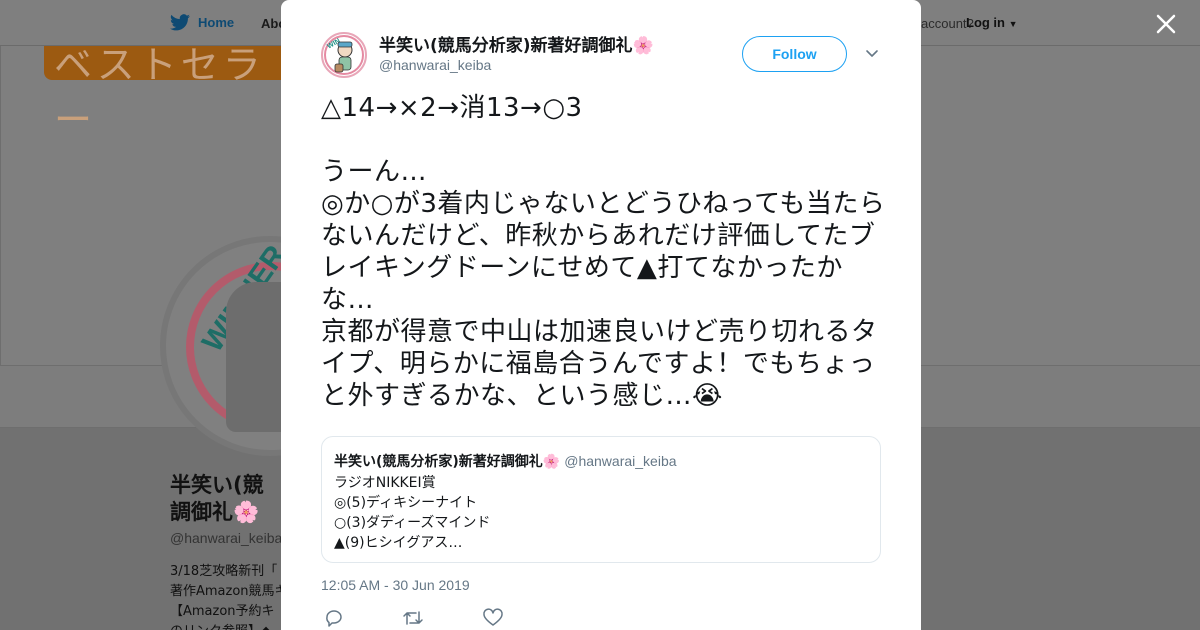  Describe the element at coordinates (872, 53) in the screenshot. I see `chevron-down-icon` at that location.